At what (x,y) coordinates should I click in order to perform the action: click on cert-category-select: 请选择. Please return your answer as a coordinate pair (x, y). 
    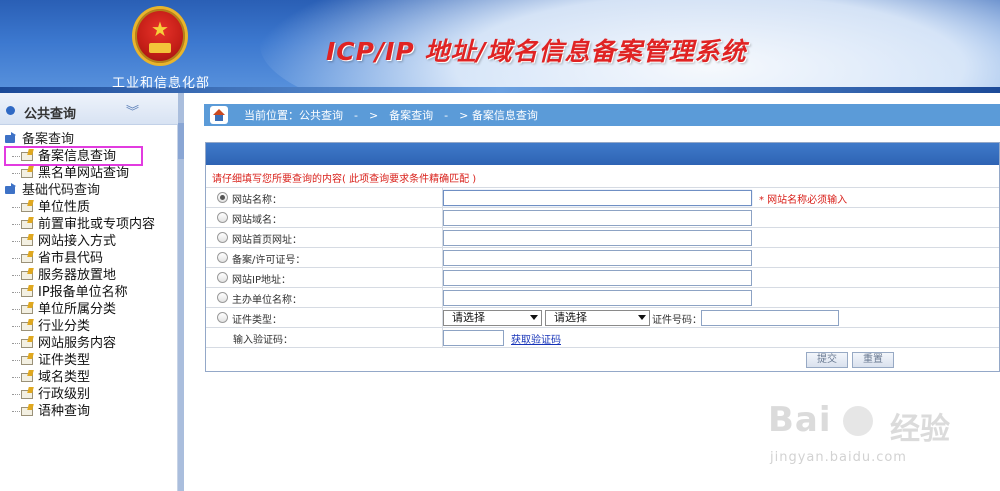
    Looking at the image, I should click on (492, 318).